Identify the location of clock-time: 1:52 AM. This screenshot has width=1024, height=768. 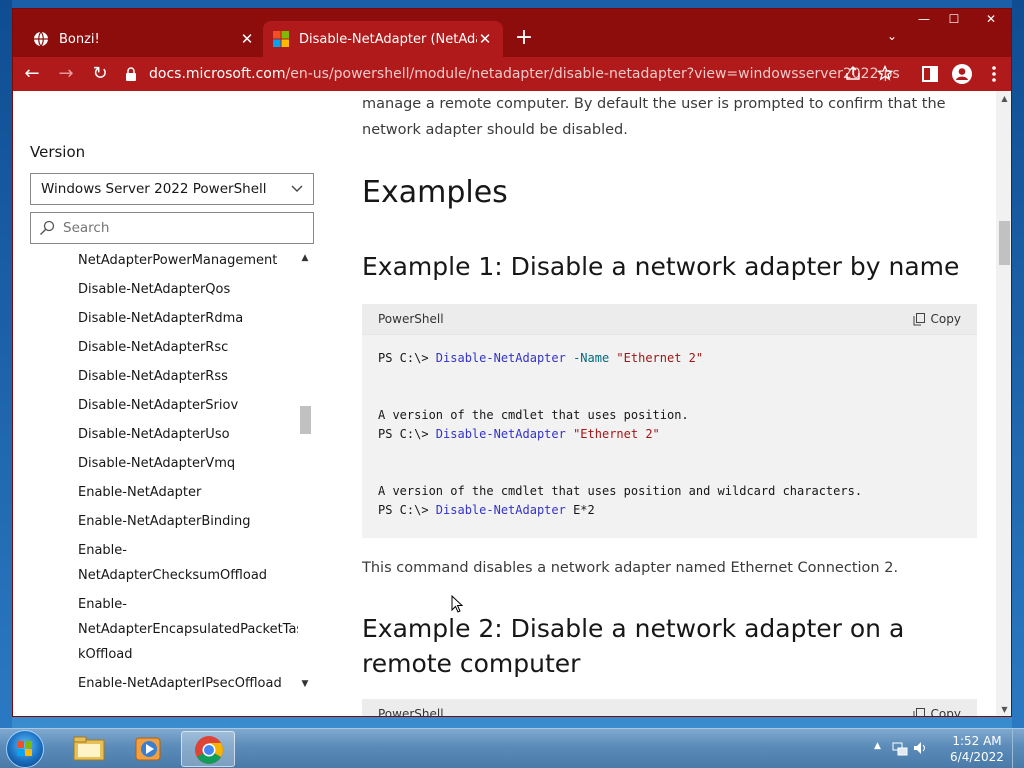
(977, 741).